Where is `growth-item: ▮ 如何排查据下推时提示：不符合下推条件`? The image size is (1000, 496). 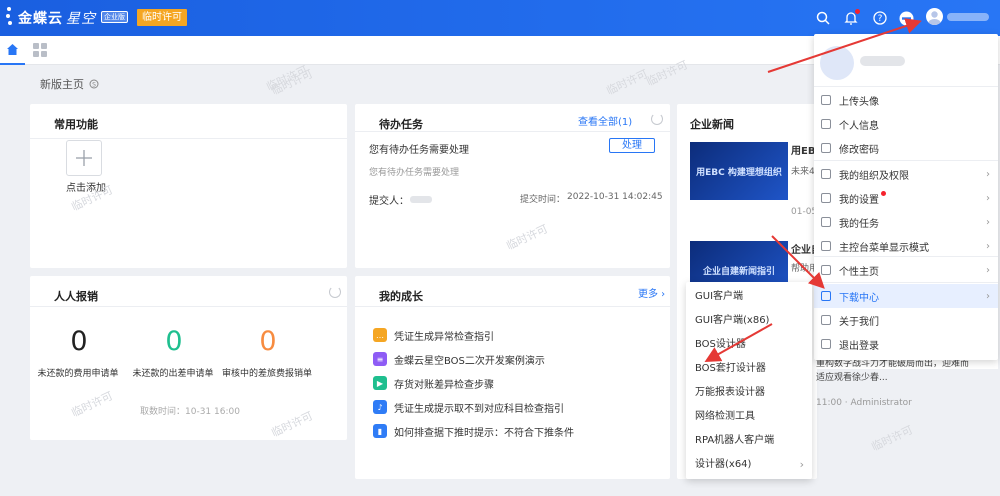 growth-item: ▮ 如何排查据下推时提示：不符合下推条件 is located at coordinates (473, 431).